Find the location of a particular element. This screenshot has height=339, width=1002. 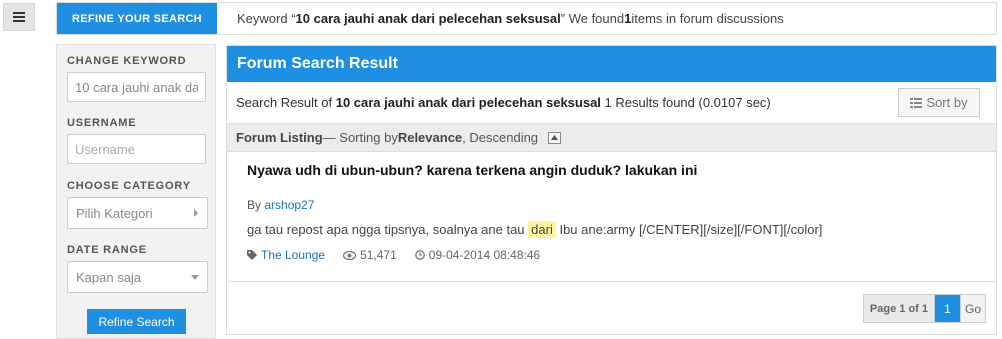

by-label: By is located at coordinates (256, 205).